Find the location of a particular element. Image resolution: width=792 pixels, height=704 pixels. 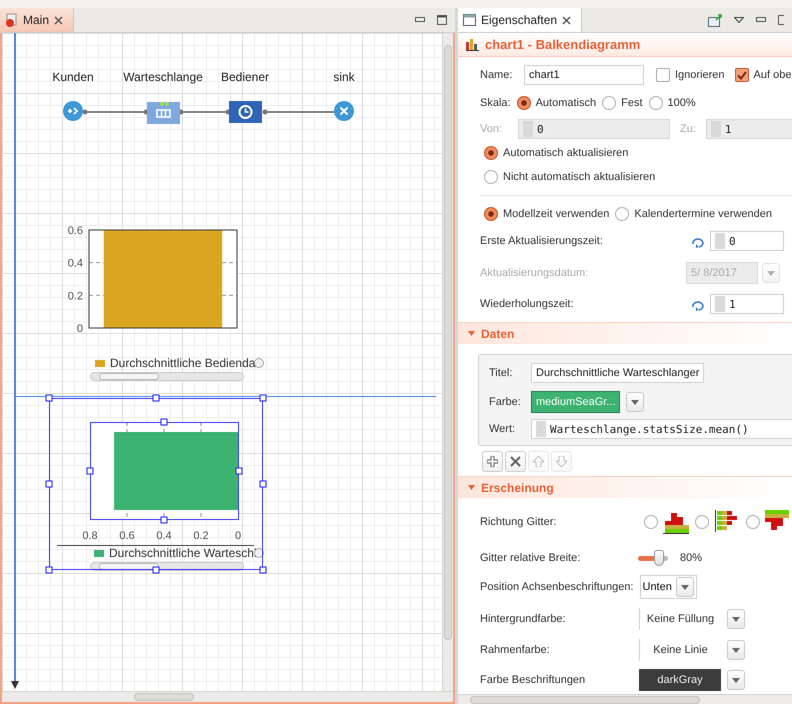

radio-option: Kalendertermine verwenden is located at coordinates (693, 214).